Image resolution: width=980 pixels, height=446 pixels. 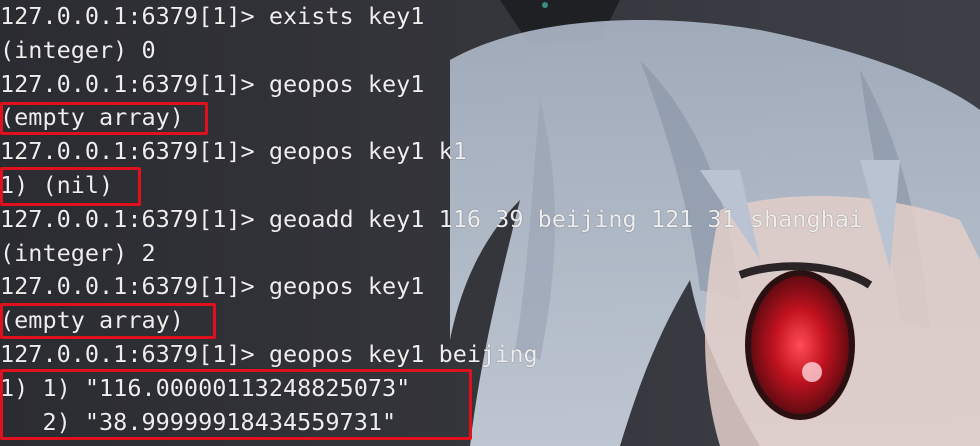 I want to click on terminal-line: 127.0.0.1:6379[1]> geopos key1 beijing, so click(x=269, y=353).